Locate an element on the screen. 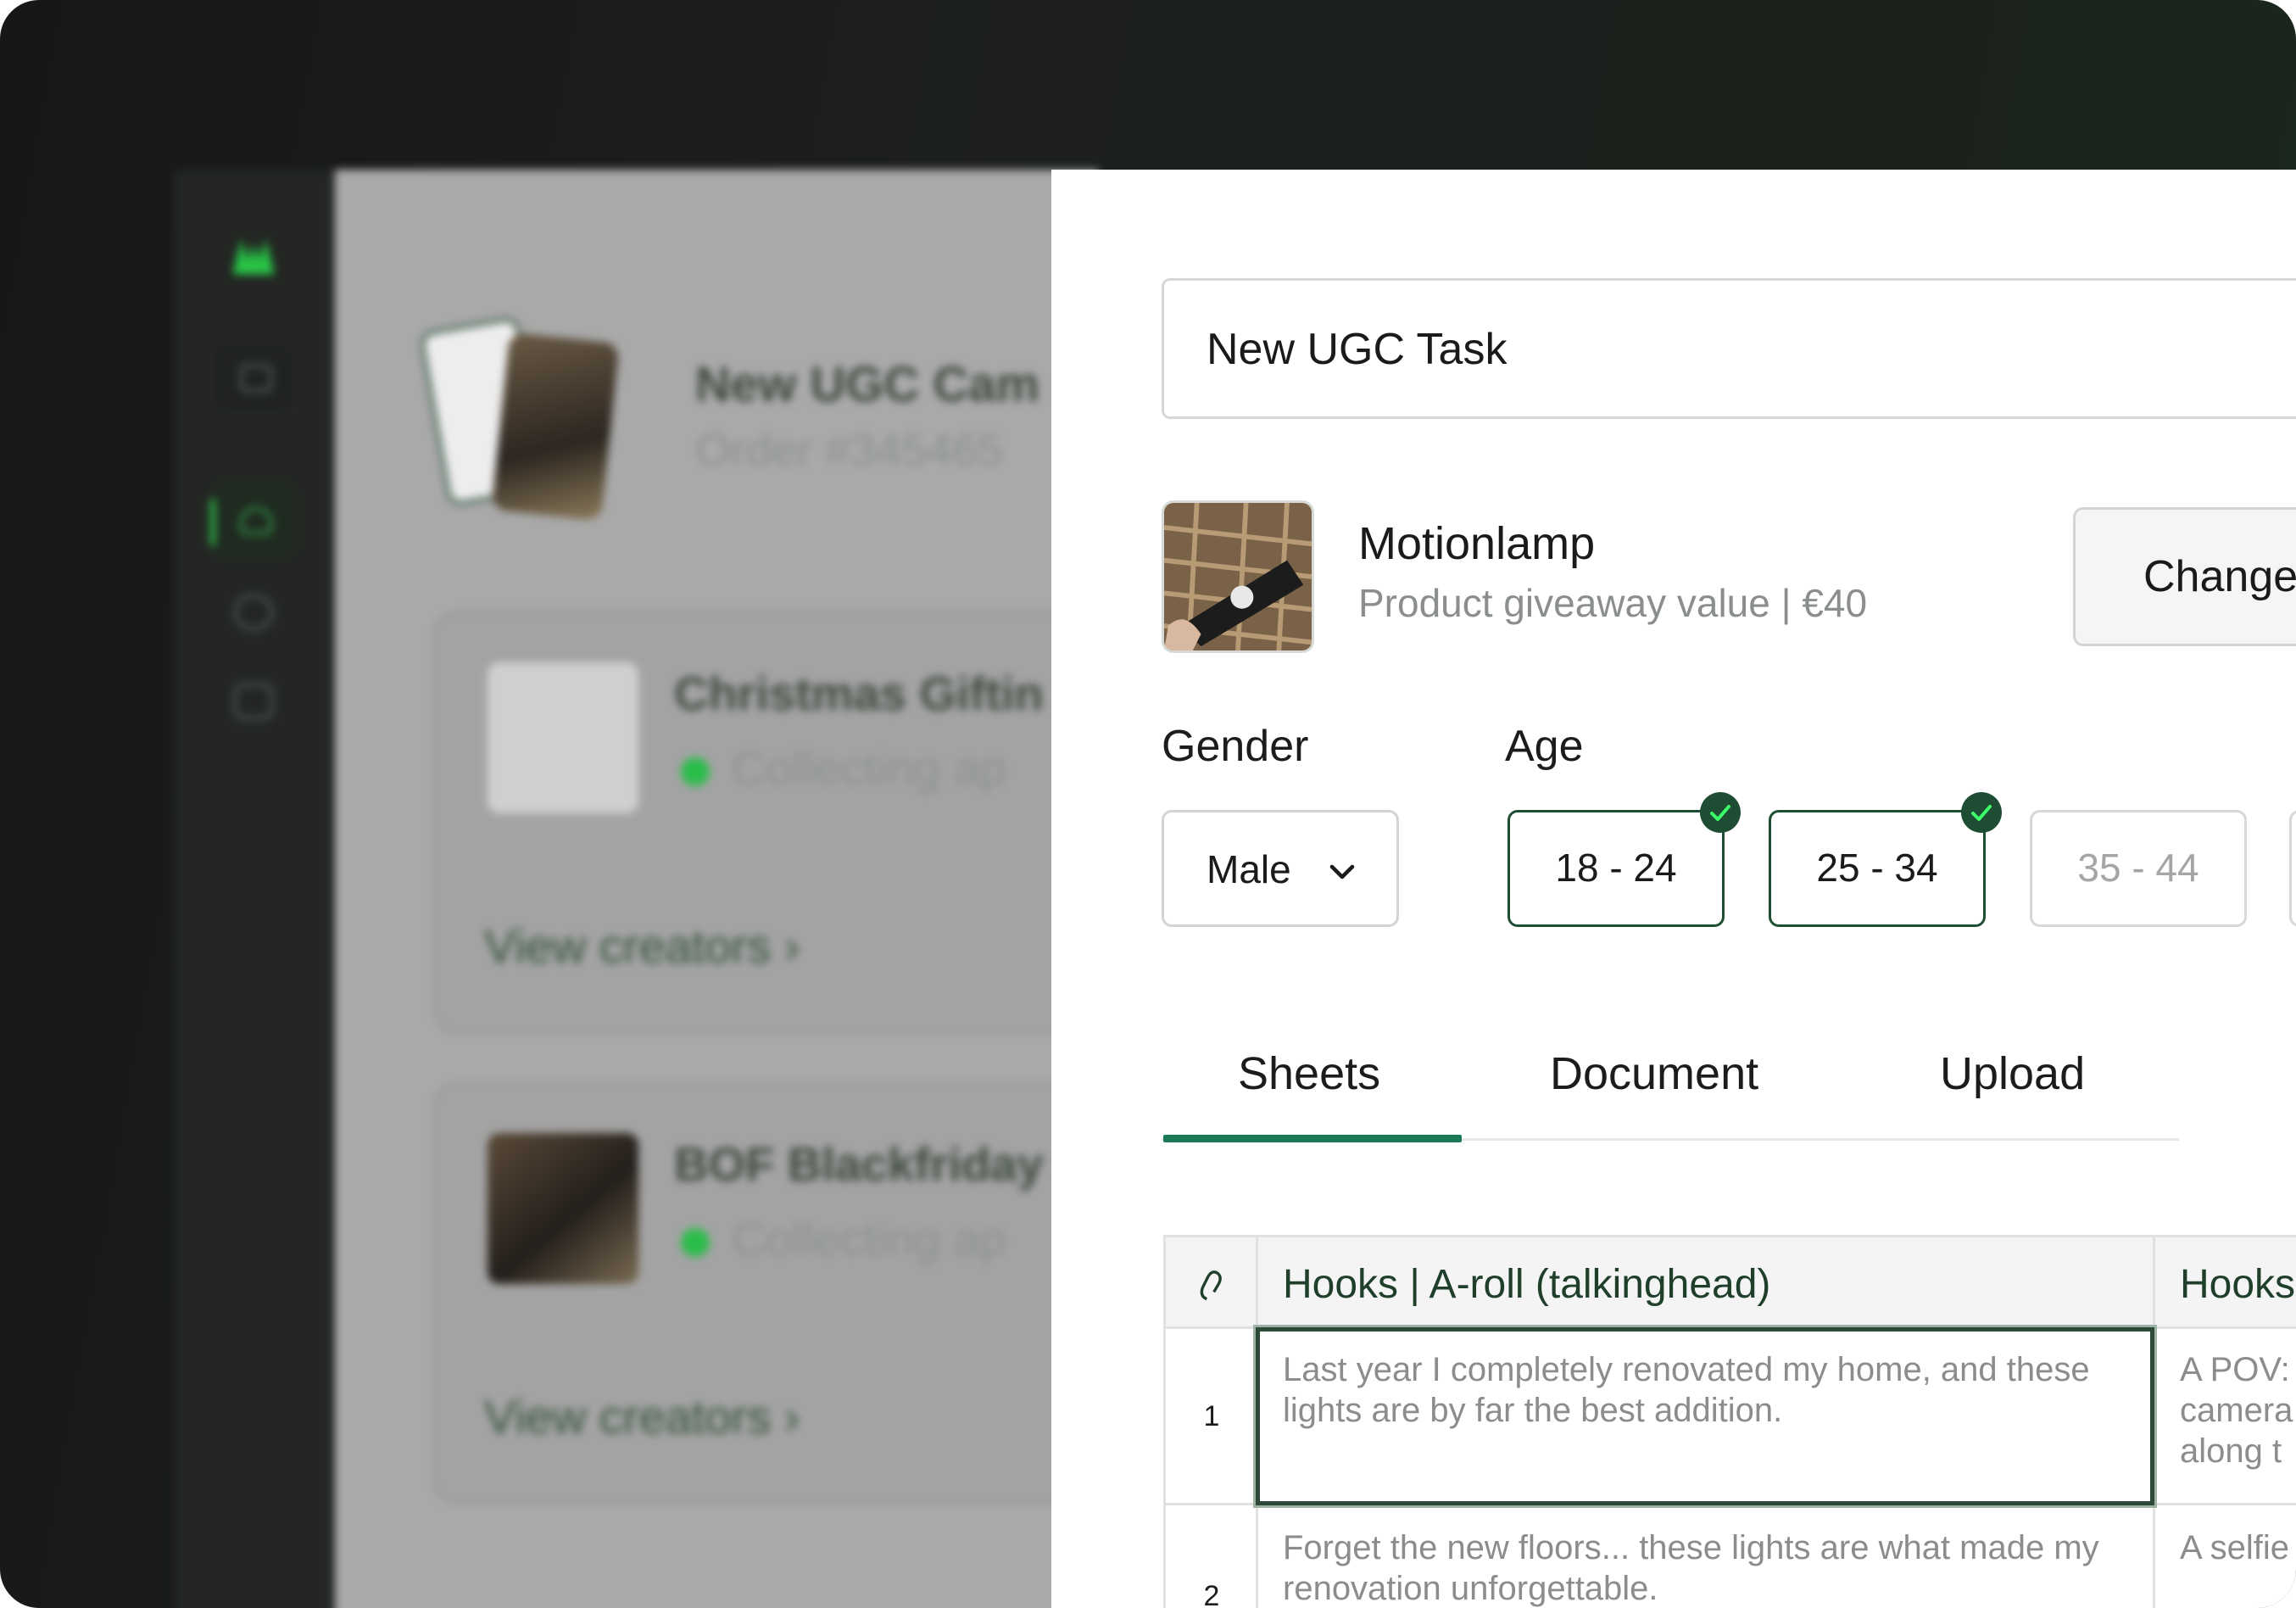 Image resolution: width=2296 pixels, height=1608 pixels. brand-logo-icon is located at coordinates (253, 257).